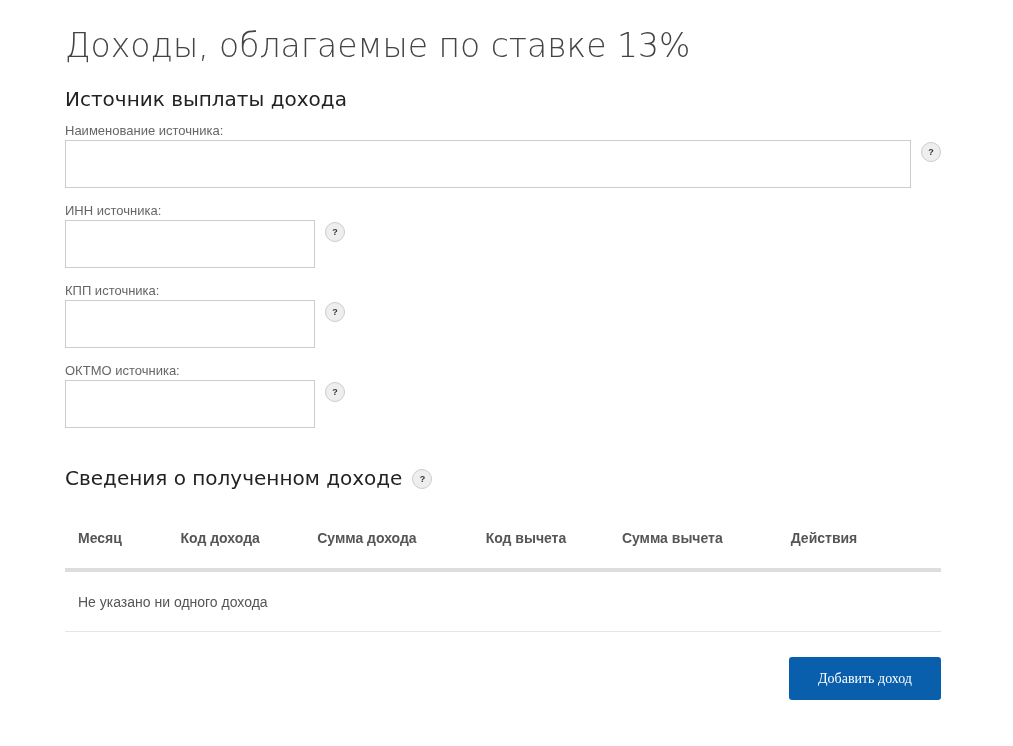  Describe the element at coordinates (114, 210) in the screenshot. I see `field-label: ИНН источника:` at that location.